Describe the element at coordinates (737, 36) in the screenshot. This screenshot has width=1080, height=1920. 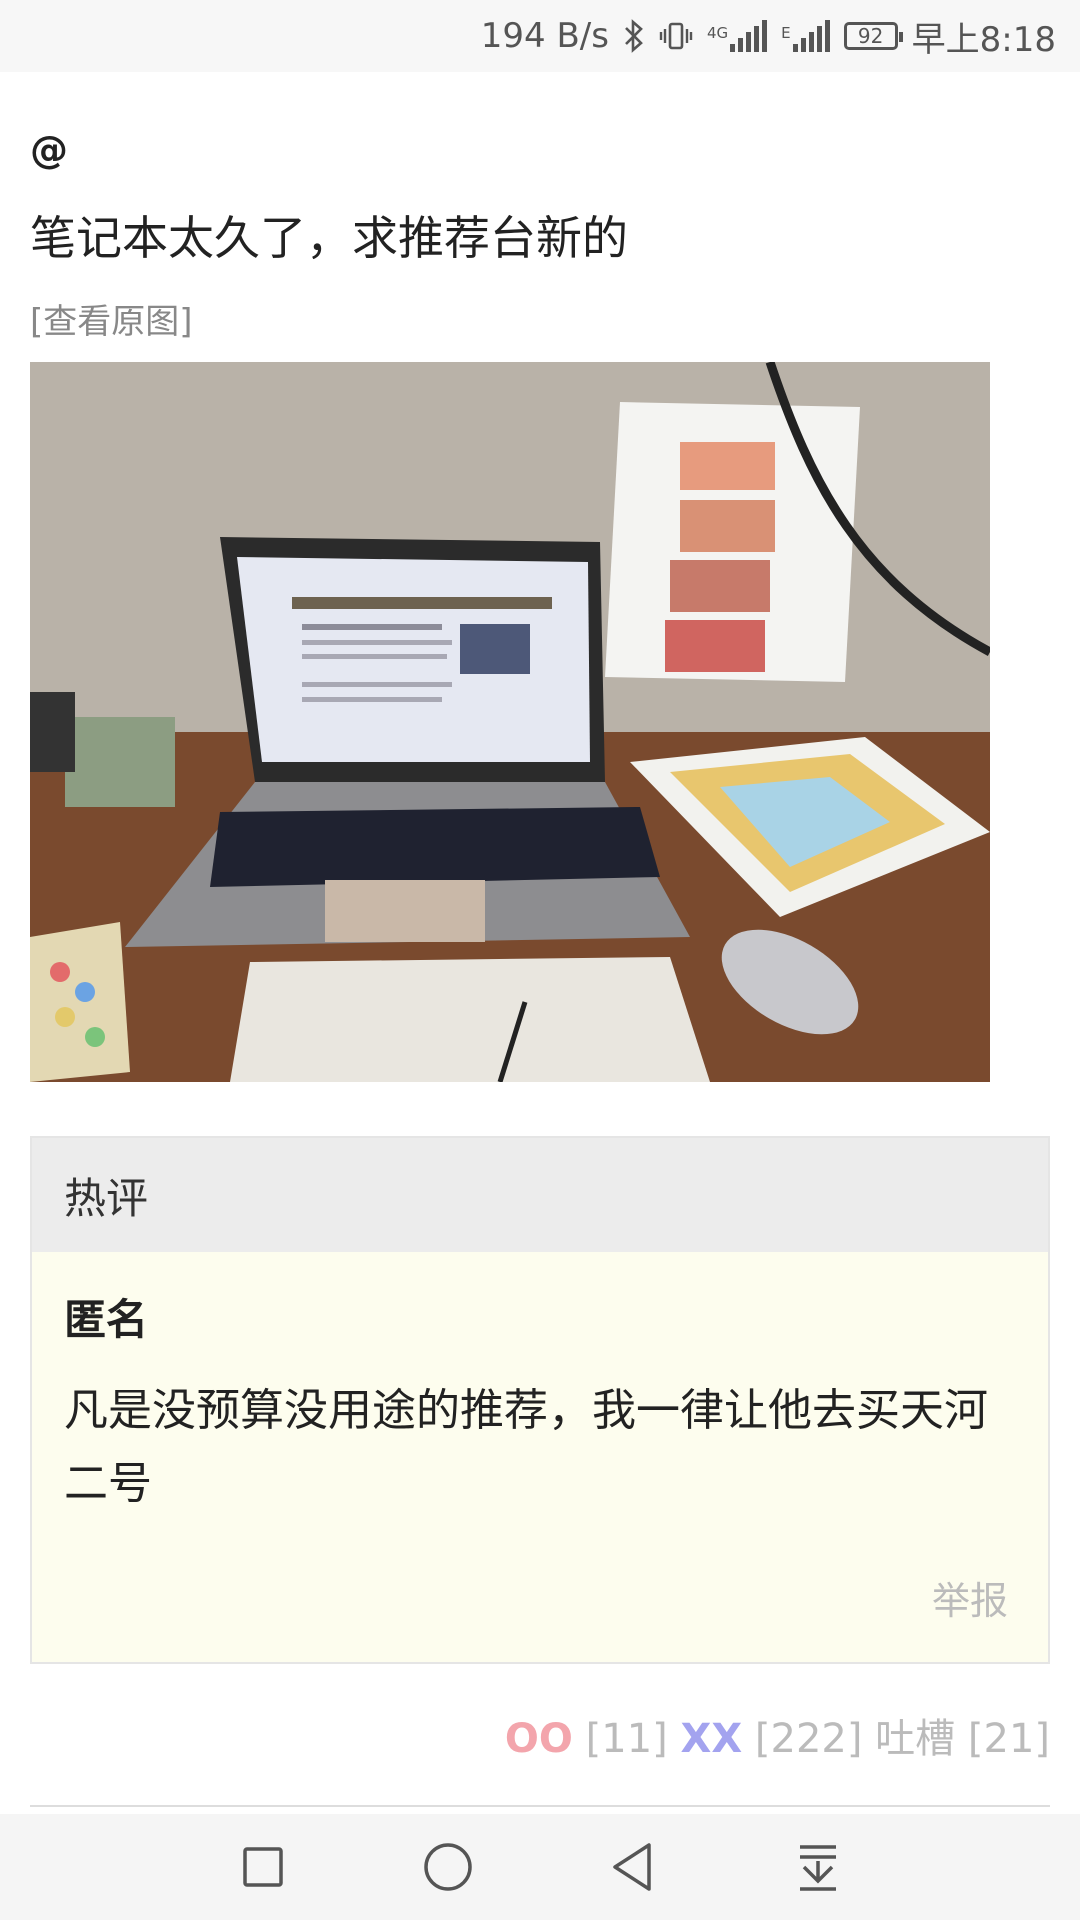
I see `signal-4g-icon: 4G` at that location.